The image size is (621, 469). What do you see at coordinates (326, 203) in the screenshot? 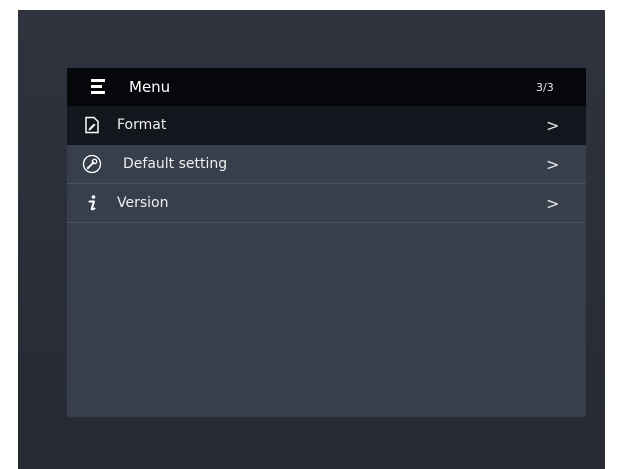
I see `menu-item-version: Version >` at bounding box center [326, 203].